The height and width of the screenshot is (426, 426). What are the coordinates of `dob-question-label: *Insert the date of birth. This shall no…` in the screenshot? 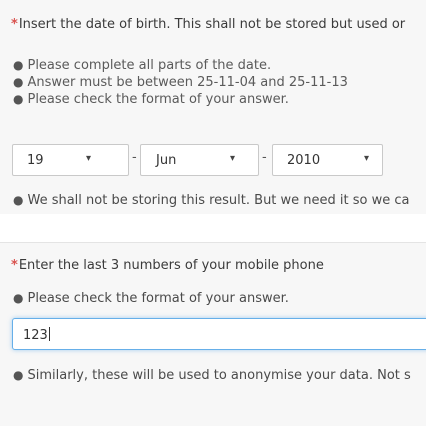 It's located at (208, 24).